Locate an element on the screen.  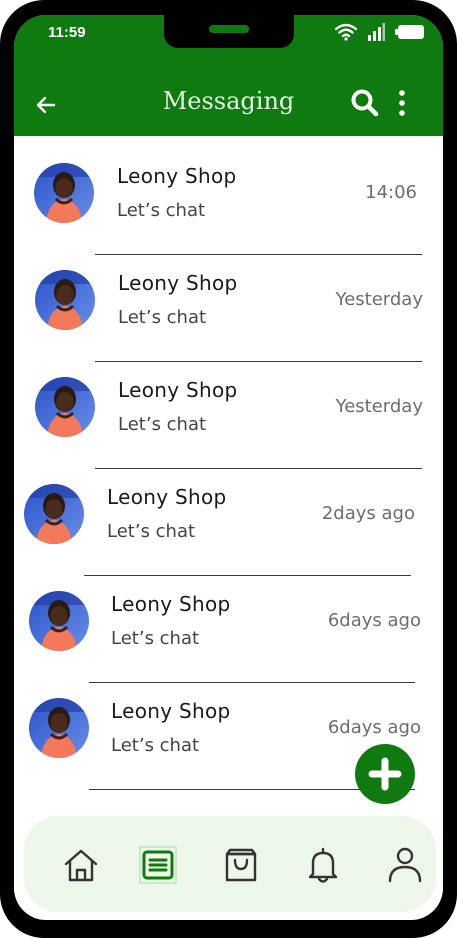
bell-icon is located at coordinates (323, 865).